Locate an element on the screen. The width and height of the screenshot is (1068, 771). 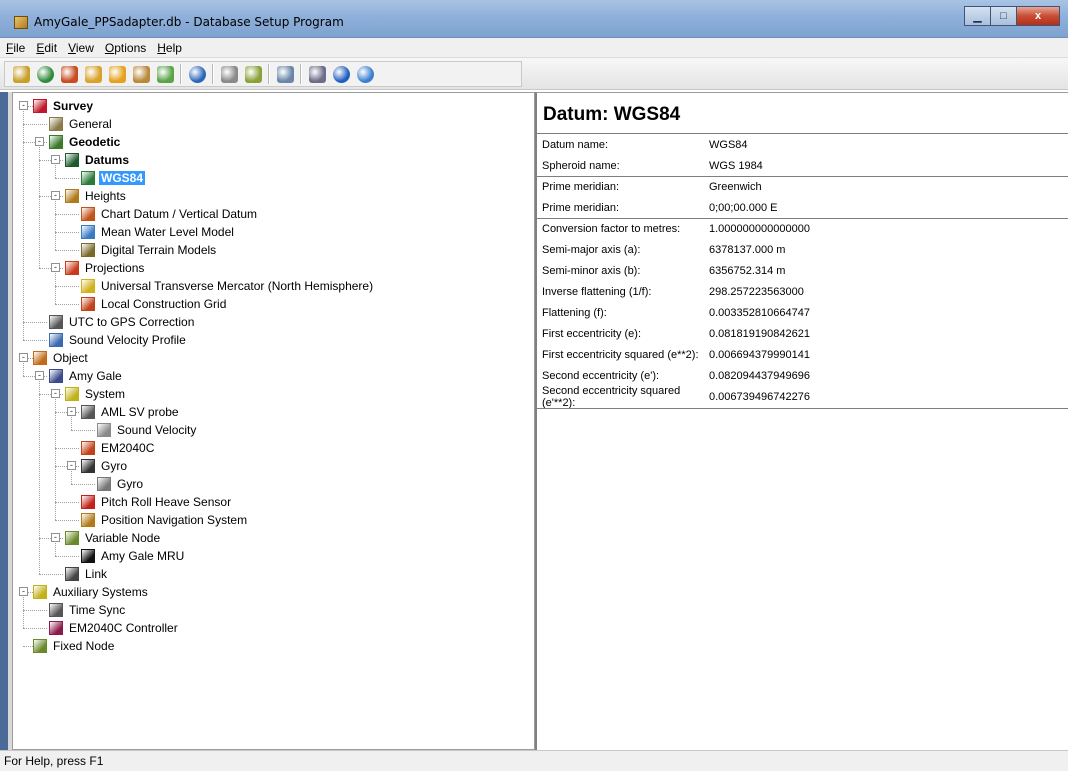
magic-wand-button is located at coordinates (93, 74).